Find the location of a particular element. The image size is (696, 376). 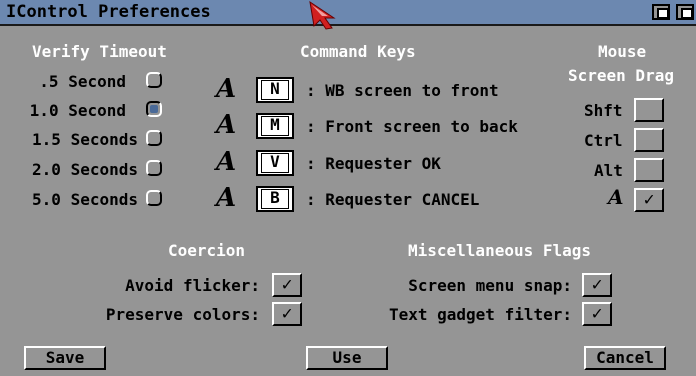

screen-drag-heading: Screen Drag is located at coordinates (621, 75).